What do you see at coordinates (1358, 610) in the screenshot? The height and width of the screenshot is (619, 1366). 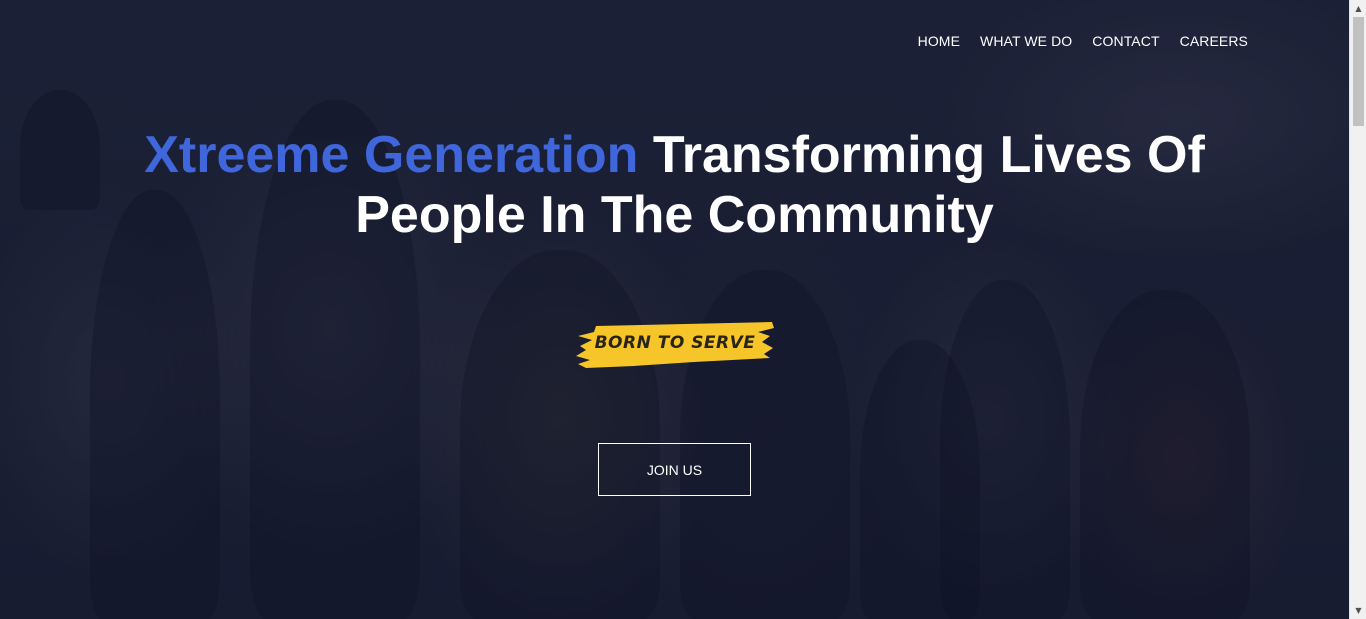 I see `triangle-down-icon: ▼` at bounding box center [1358, 610].